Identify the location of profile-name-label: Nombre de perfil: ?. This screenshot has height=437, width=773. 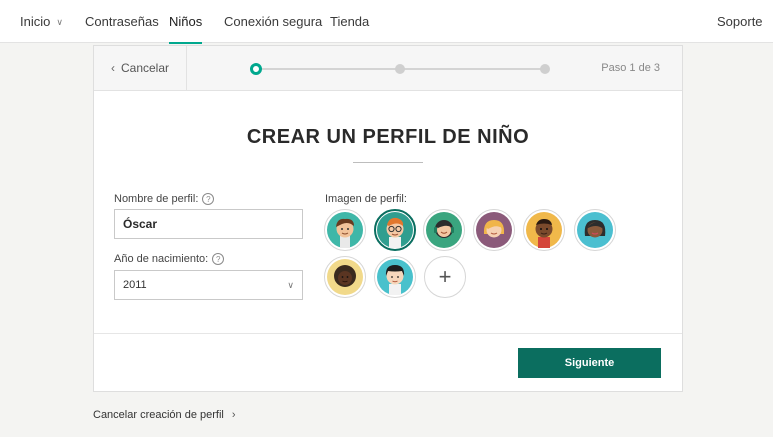
(164, 199).